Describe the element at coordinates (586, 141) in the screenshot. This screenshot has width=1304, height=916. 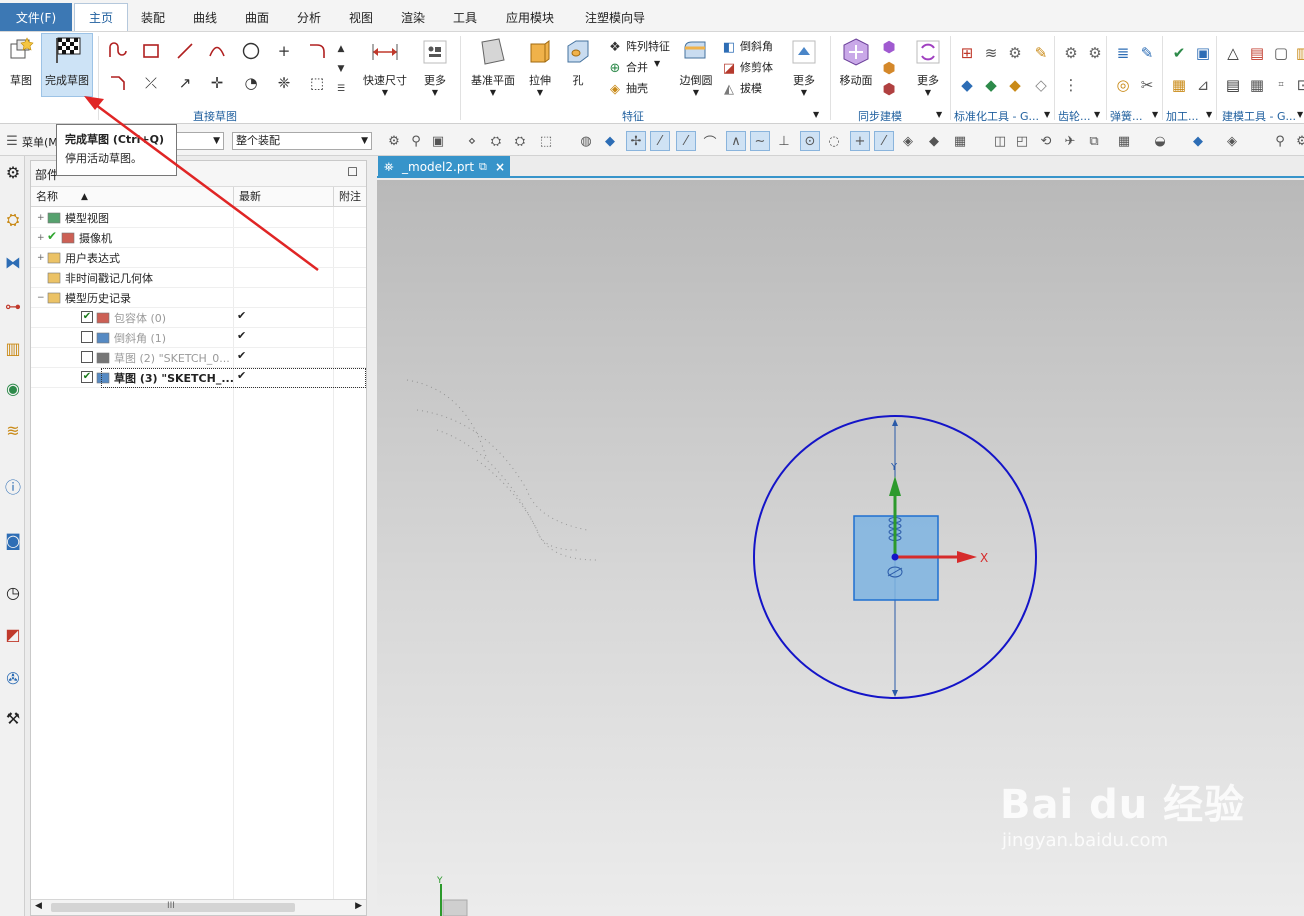
I see `select-all-icon: ◍` at that location.